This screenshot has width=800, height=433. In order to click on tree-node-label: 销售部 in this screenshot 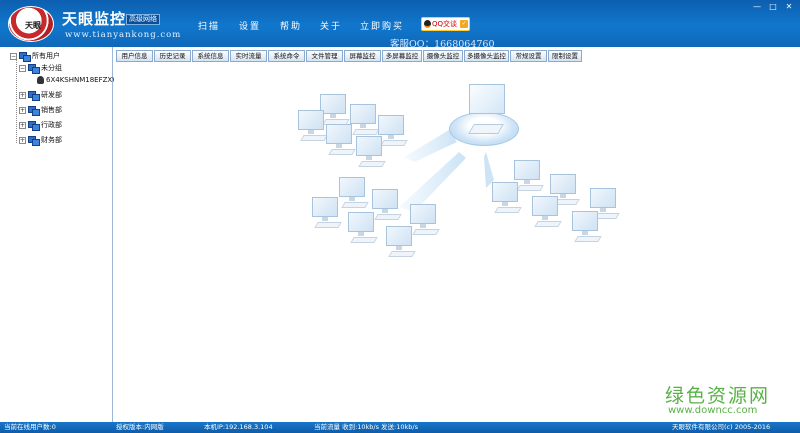, I will do `click(51, 110)`.